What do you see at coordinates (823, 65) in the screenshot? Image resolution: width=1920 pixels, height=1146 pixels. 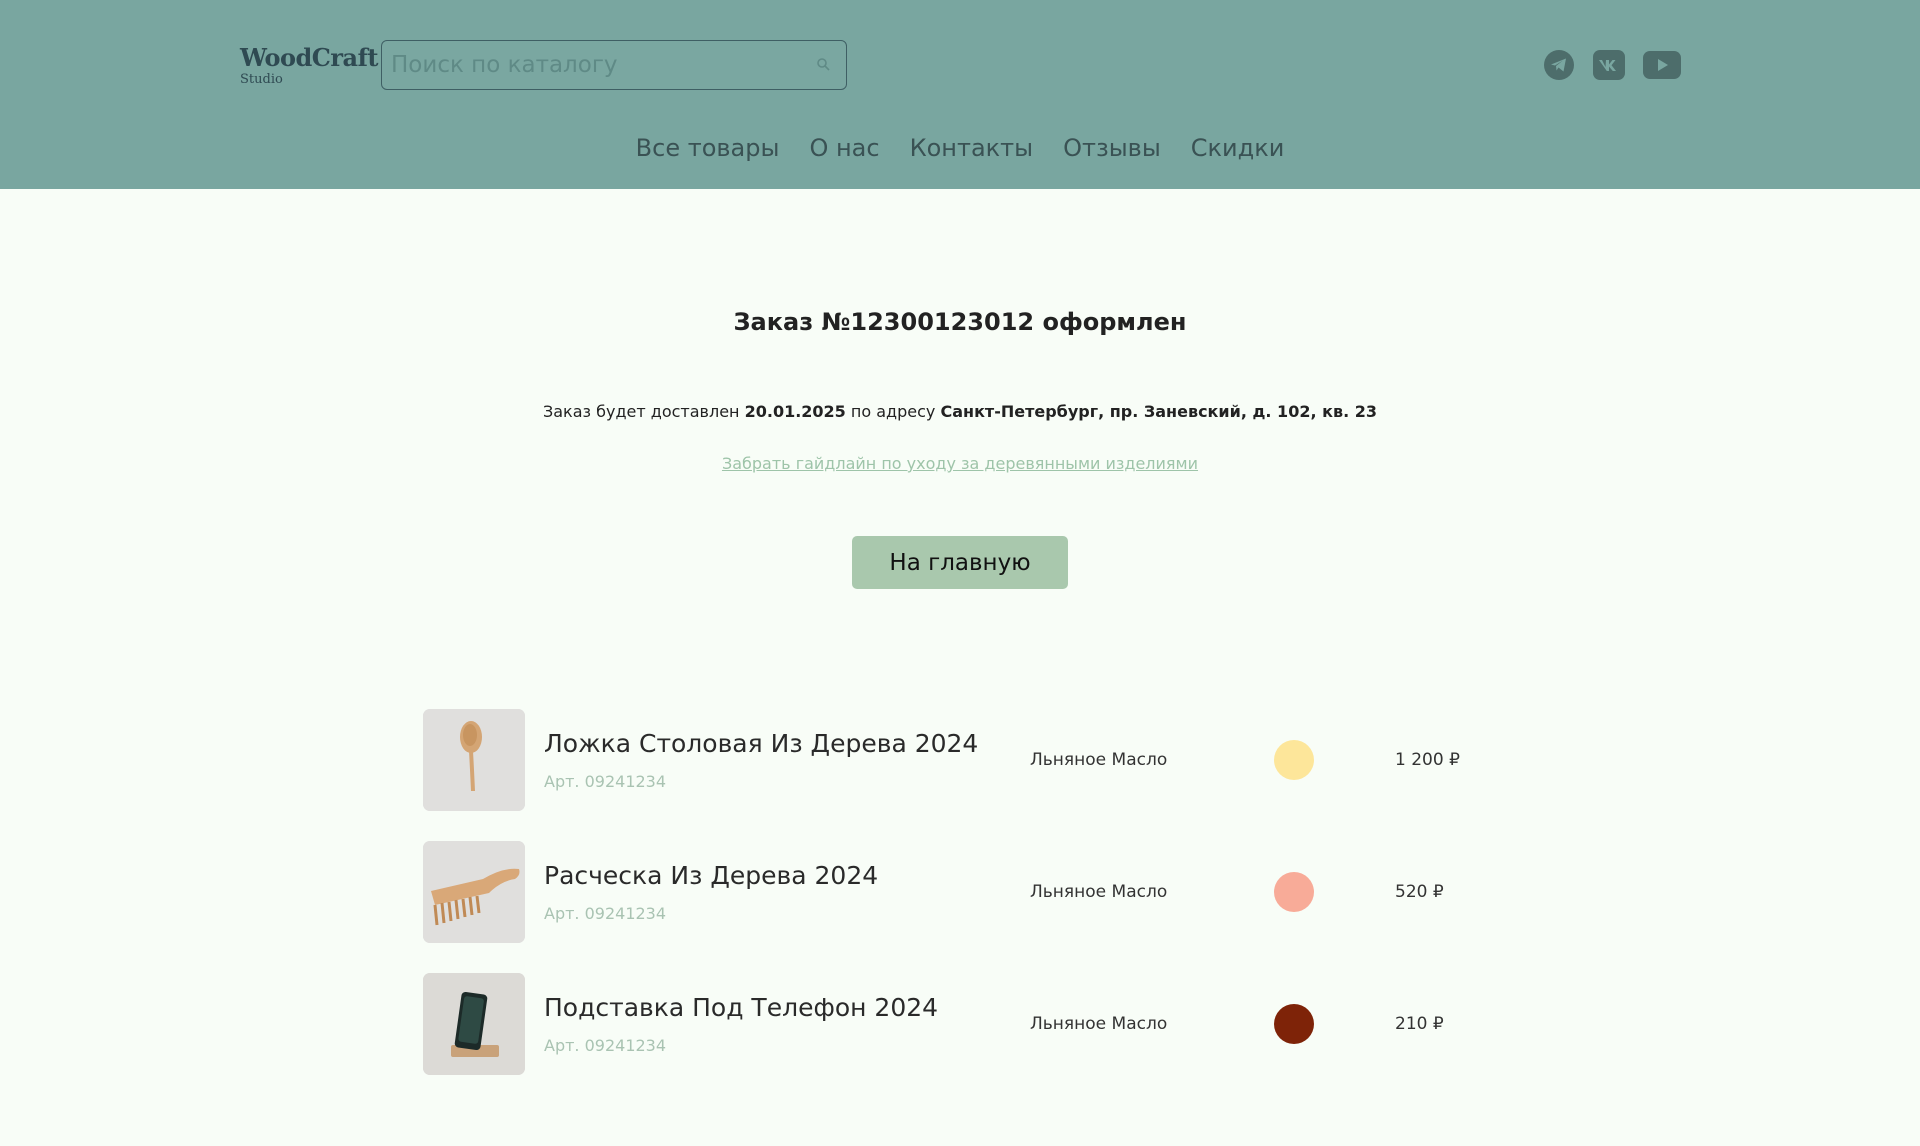 I see `search-icon` at bounding box center [823, 65].